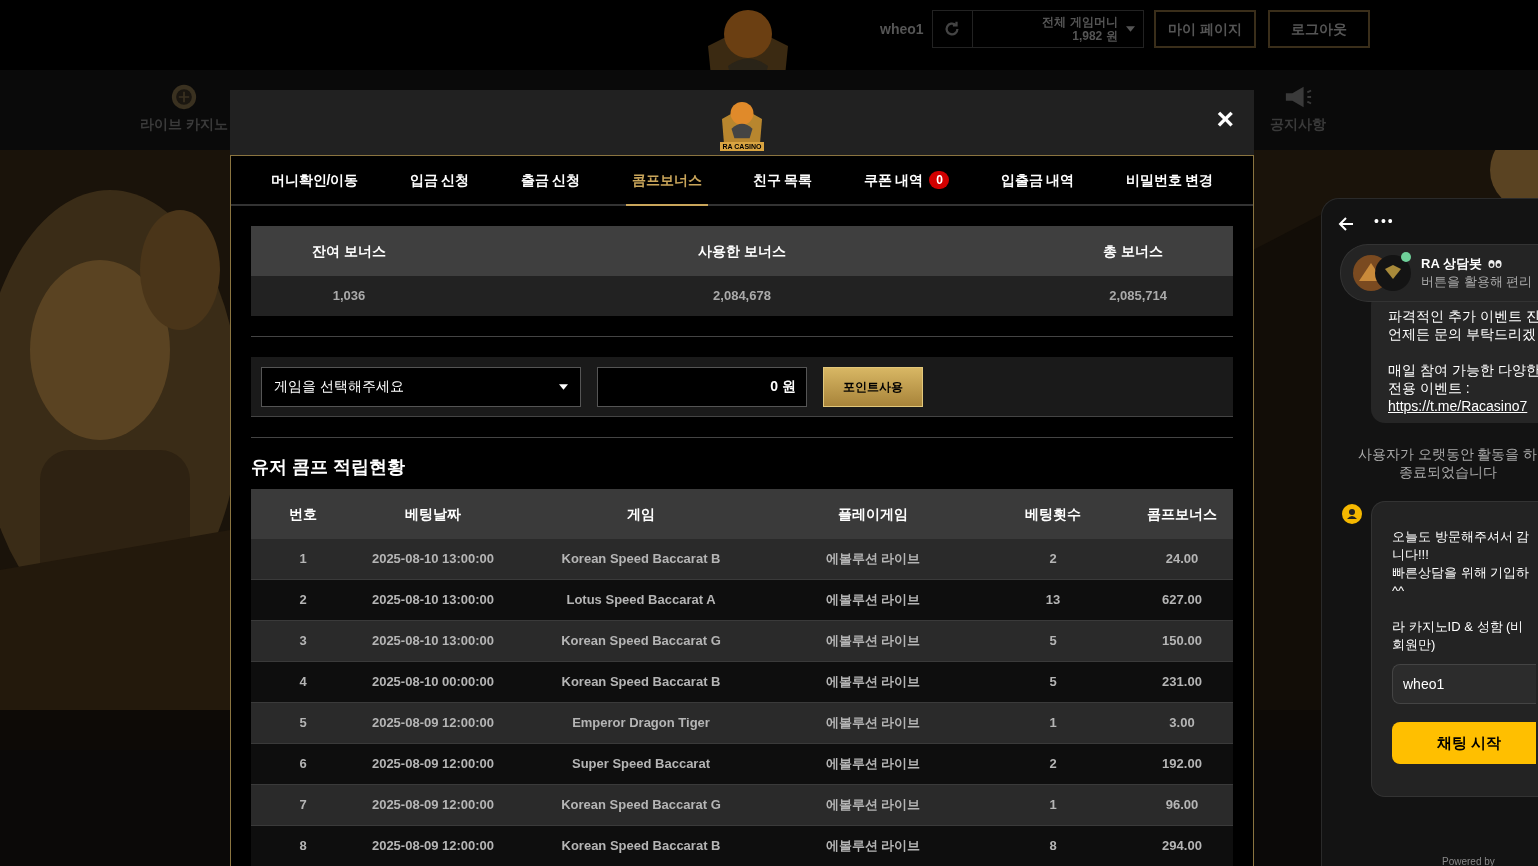  What do you see at coordinates (433, 682) in the screenshot?
I see `table-cell-text: 2025-08-10 00:00:00` at bounding box center [433, 682].